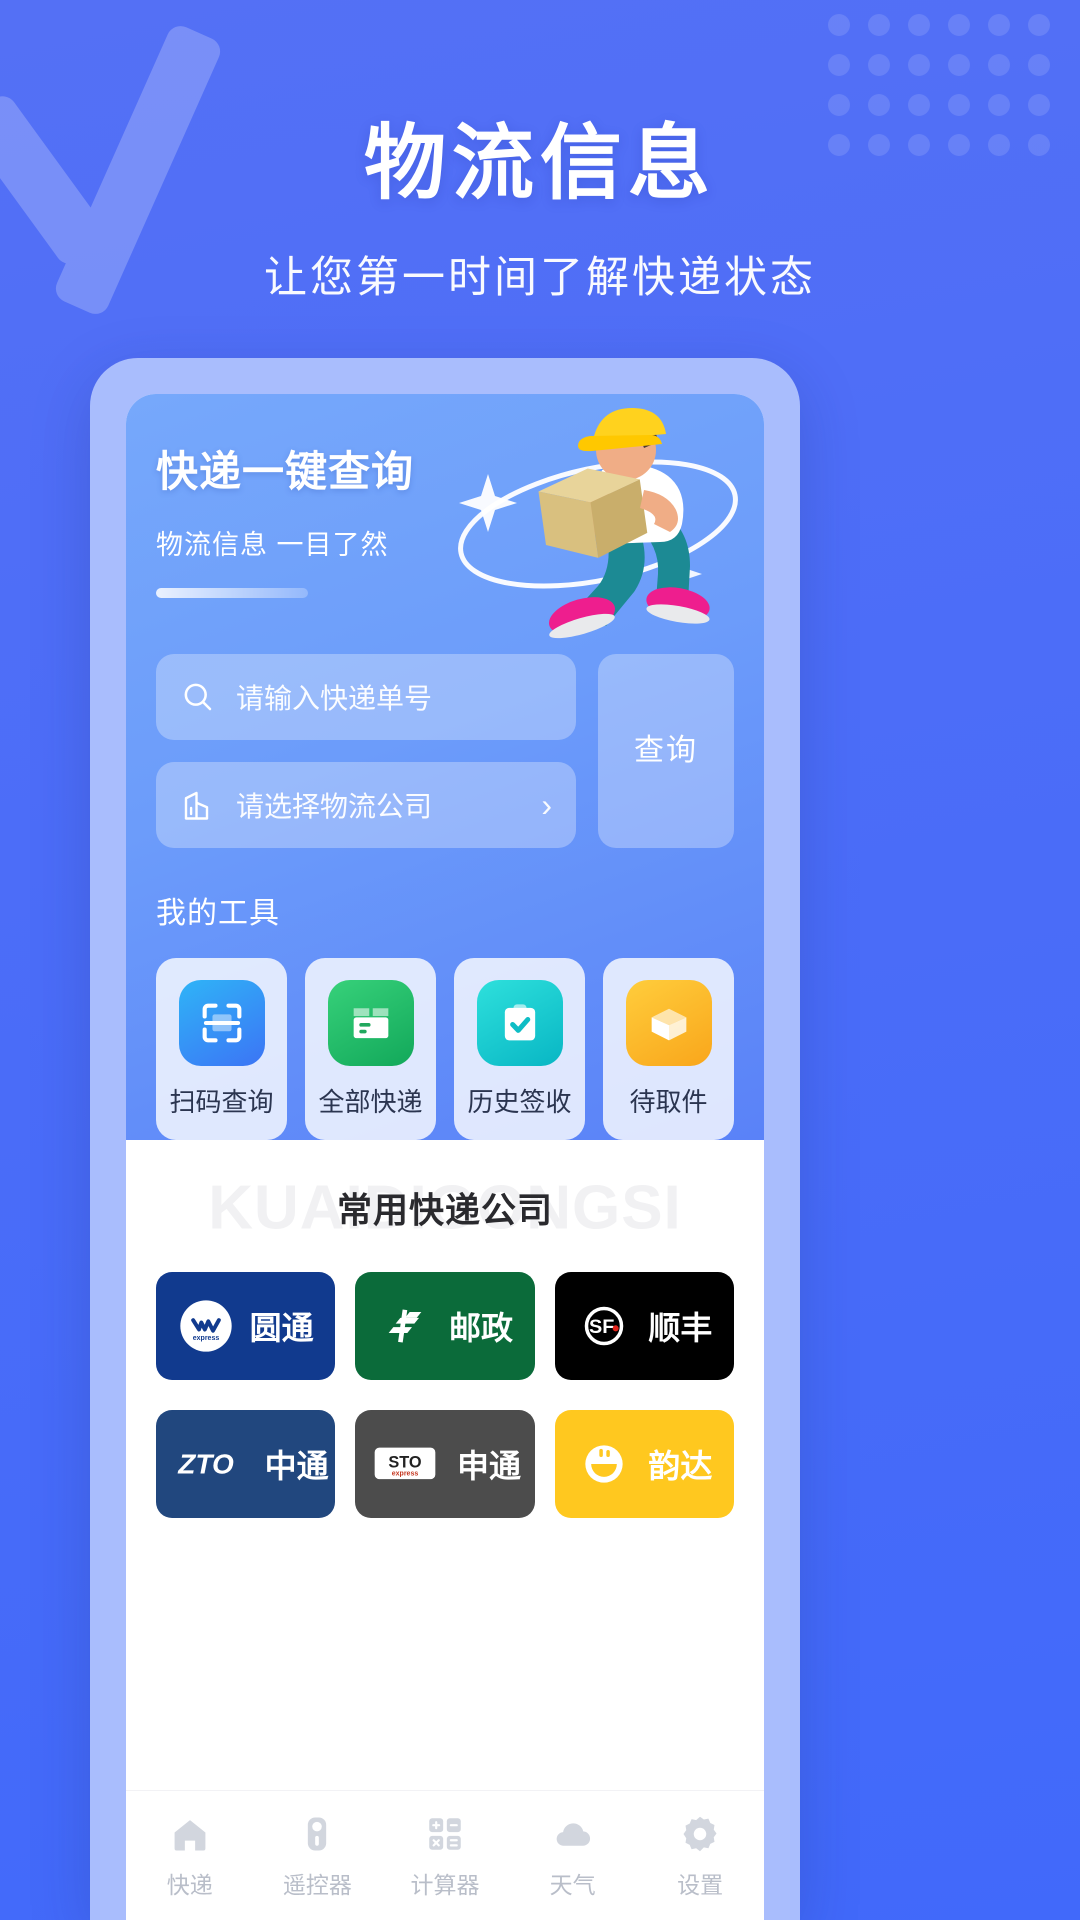 This screenshot has width=1080, height=1920. What do you see at coordinates (246, 1464) in the screenshot?
I see `company-zto: ZTO 中通` at bounding box center [246, 1464].